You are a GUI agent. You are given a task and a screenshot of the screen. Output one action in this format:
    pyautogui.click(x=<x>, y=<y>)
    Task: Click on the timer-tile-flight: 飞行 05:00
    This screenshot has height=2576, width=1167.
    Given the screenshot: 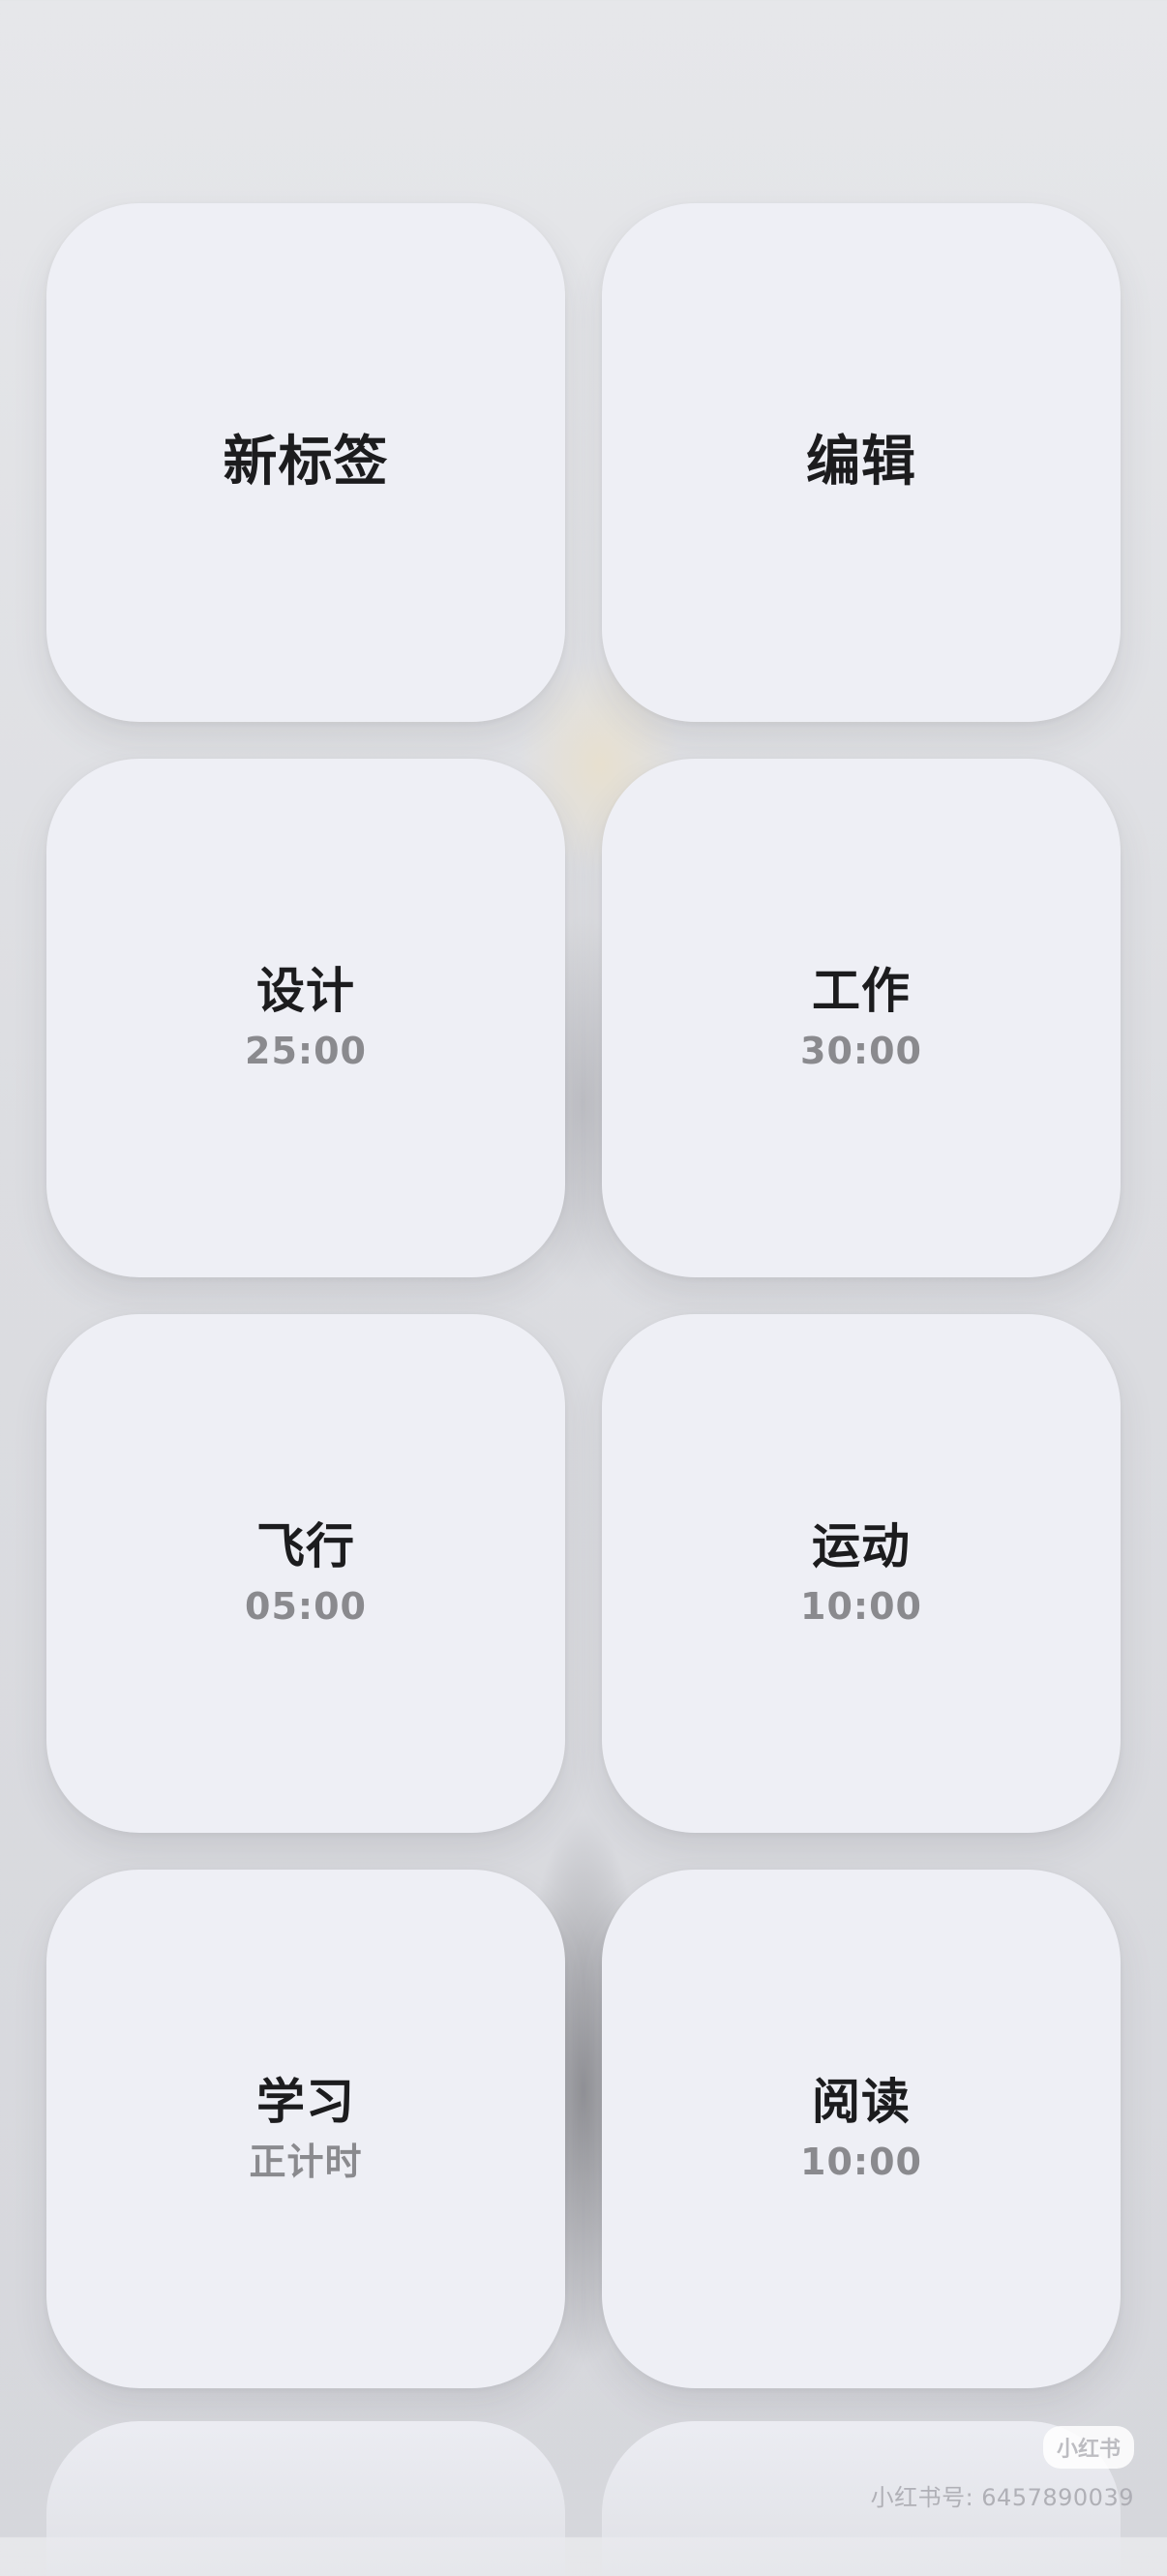 What is the action you would take?
    pyautogui.click(x=305, y=1573)
    